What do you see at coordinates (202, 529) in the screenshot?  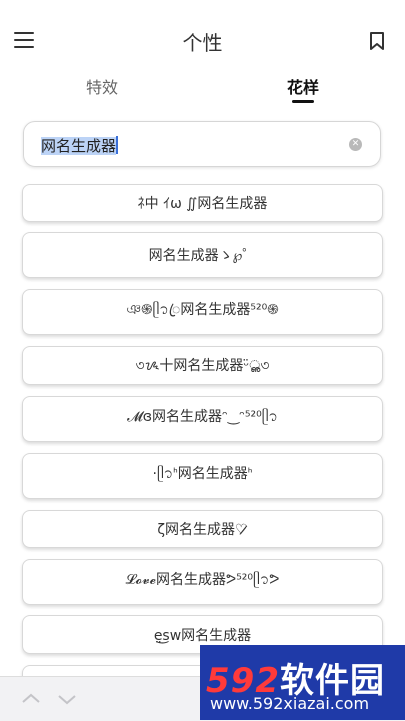 I see `result-item: ζ网名生成器♡̷̷` at bounding box center [202, 529].